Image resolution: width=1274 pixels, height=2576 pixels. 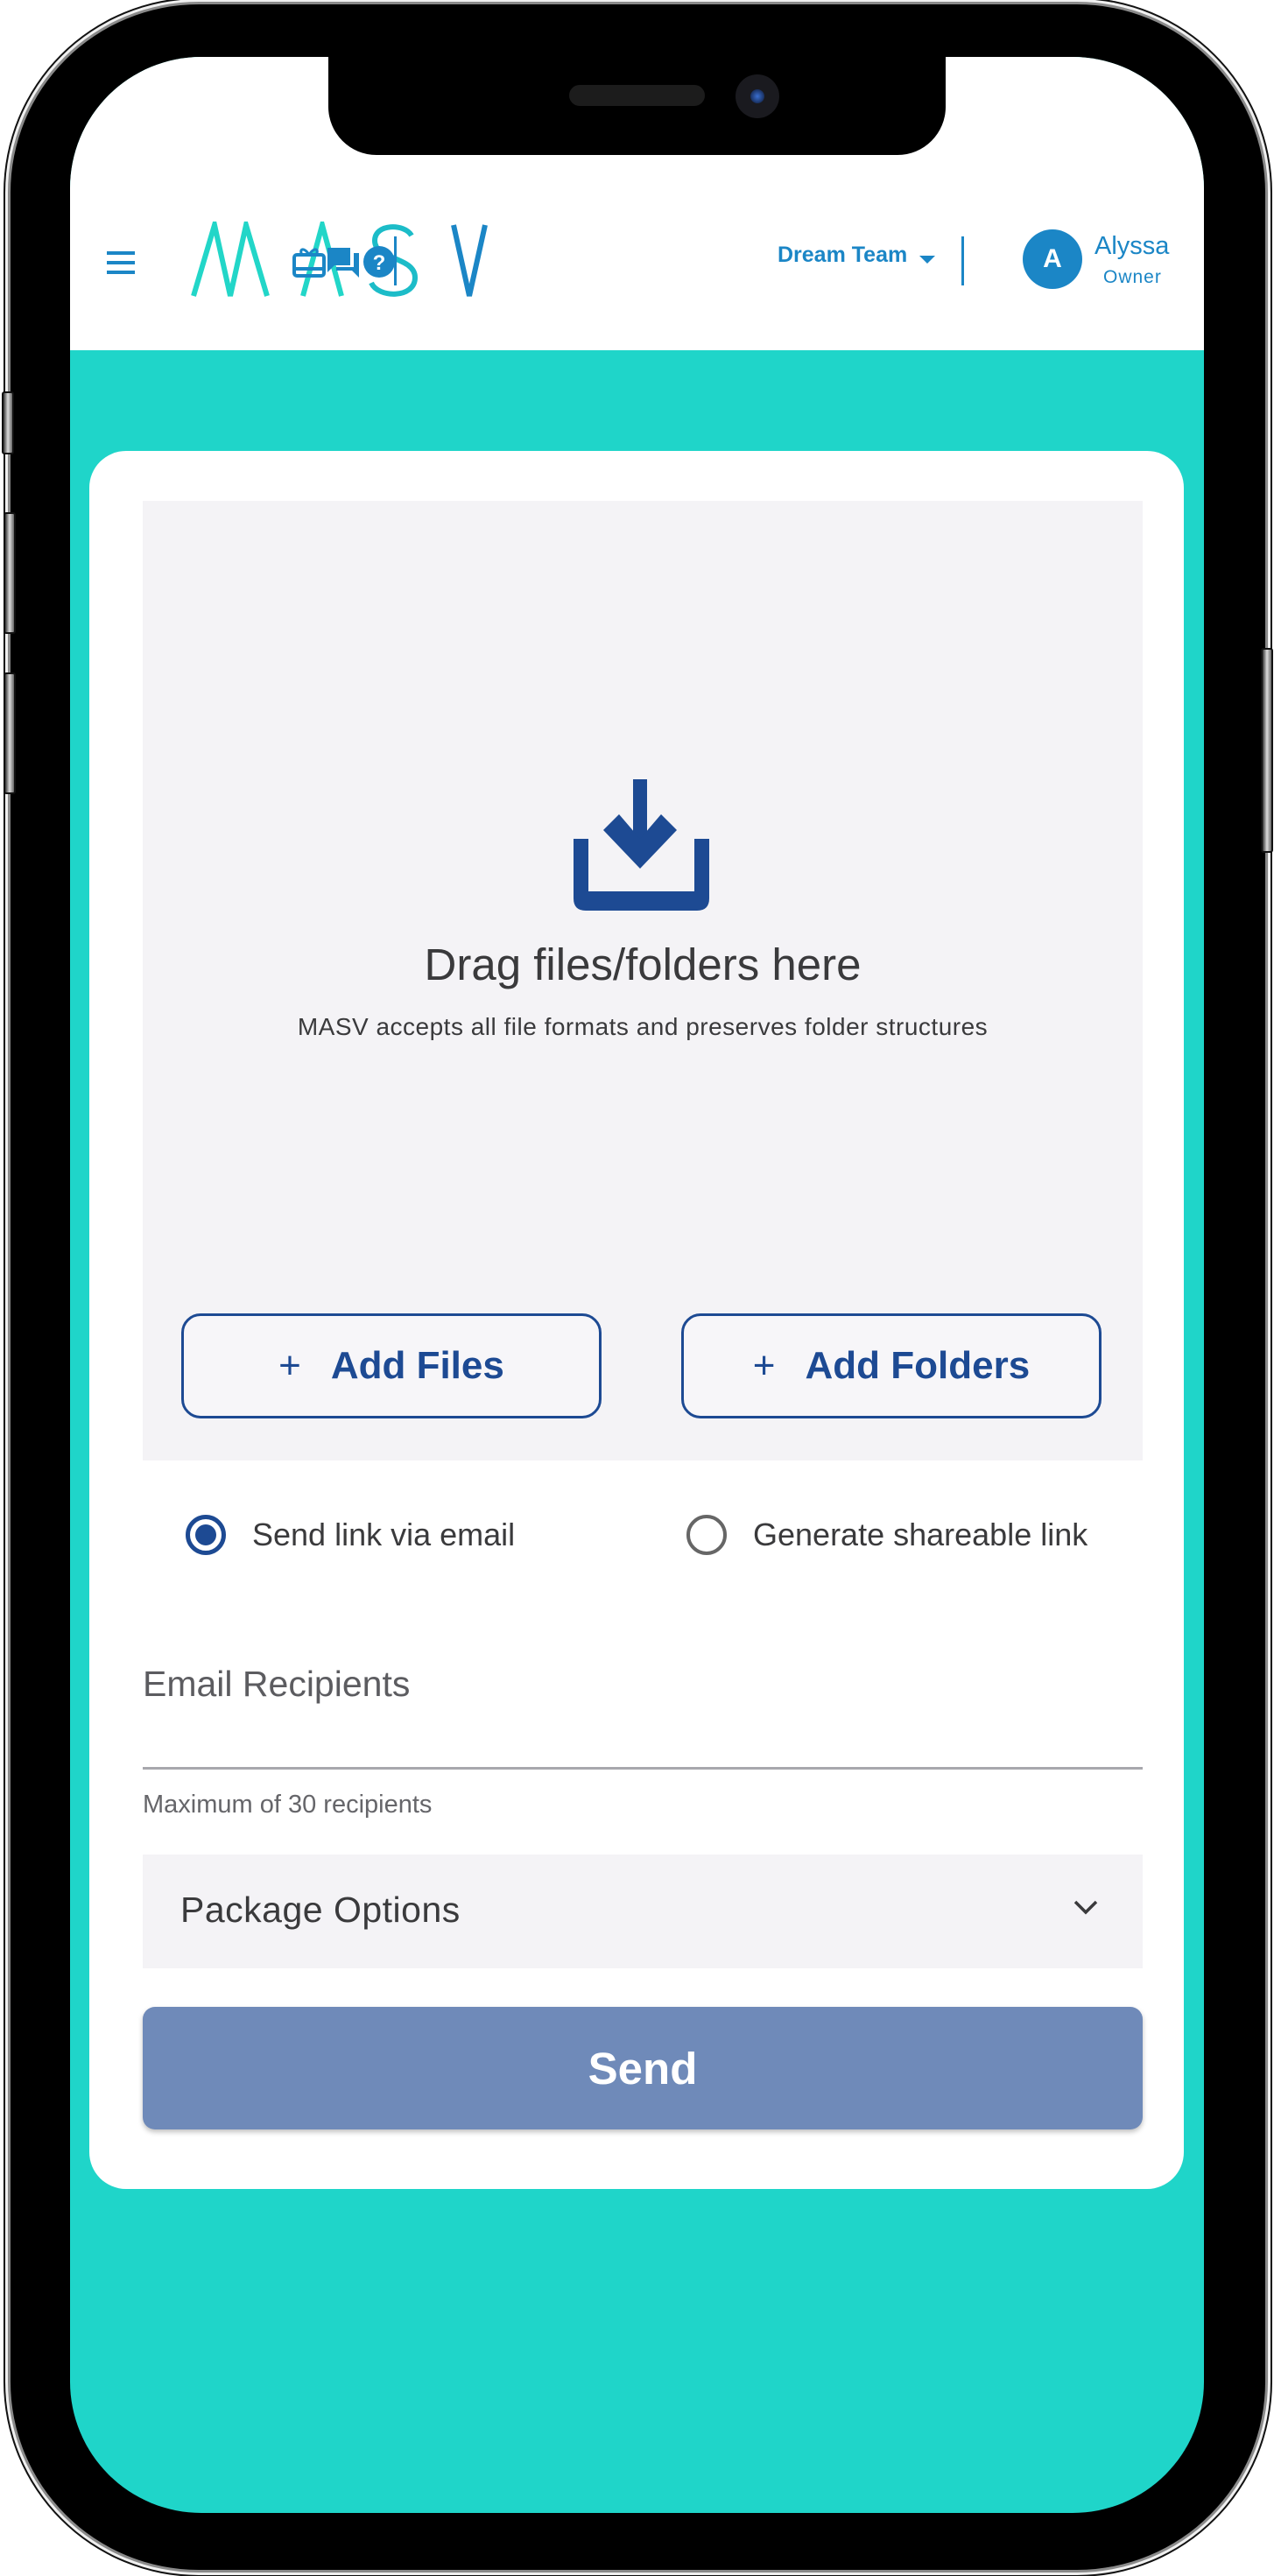 What do you see at coordinates (320, 1910) in the screenshot?
I see `package-options-label: Package Options` at bounding box center [320, 1910].